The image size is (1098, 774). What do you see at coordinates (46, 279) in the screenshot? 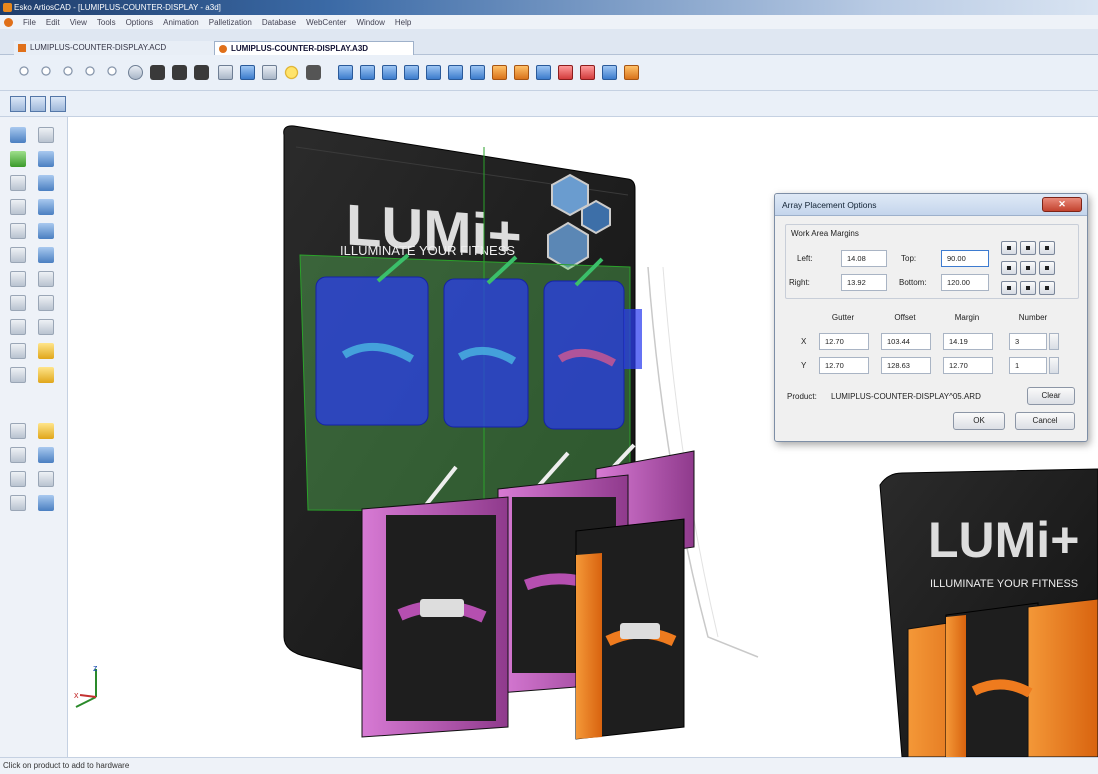
I see `pencil-tool-icon` at bounding box center [46, 279].